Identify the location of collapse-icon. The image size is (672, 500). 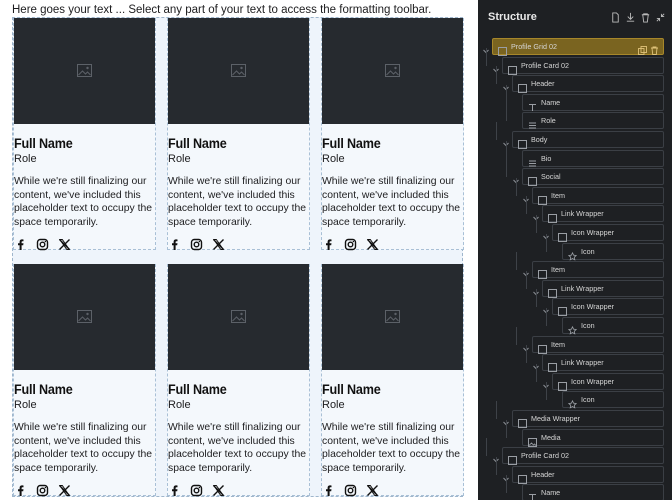
(660, 16).